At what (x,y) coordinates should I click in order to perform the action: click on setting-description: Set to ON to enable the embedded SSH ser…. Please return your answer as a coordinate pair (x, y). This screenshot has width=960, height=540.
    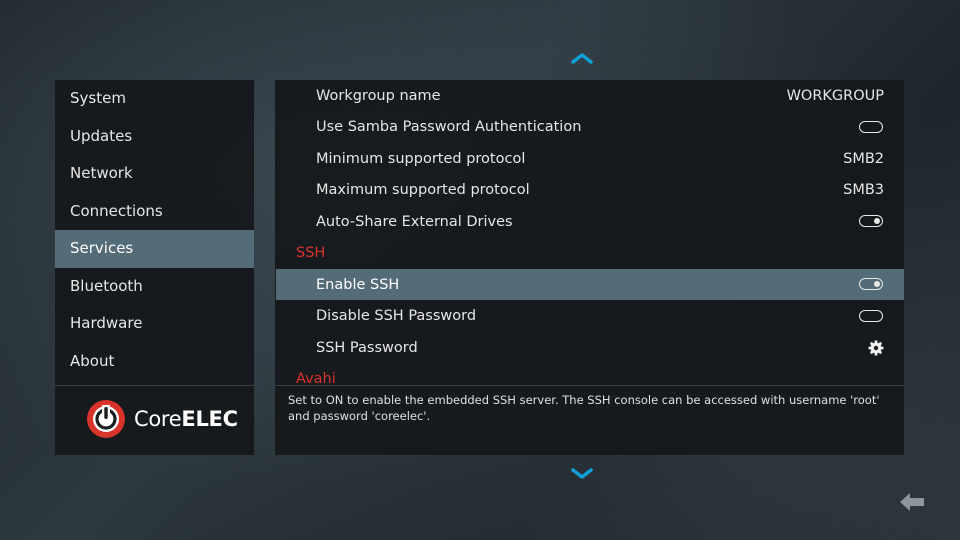
    Looking at the image, I should click on (584, 408).